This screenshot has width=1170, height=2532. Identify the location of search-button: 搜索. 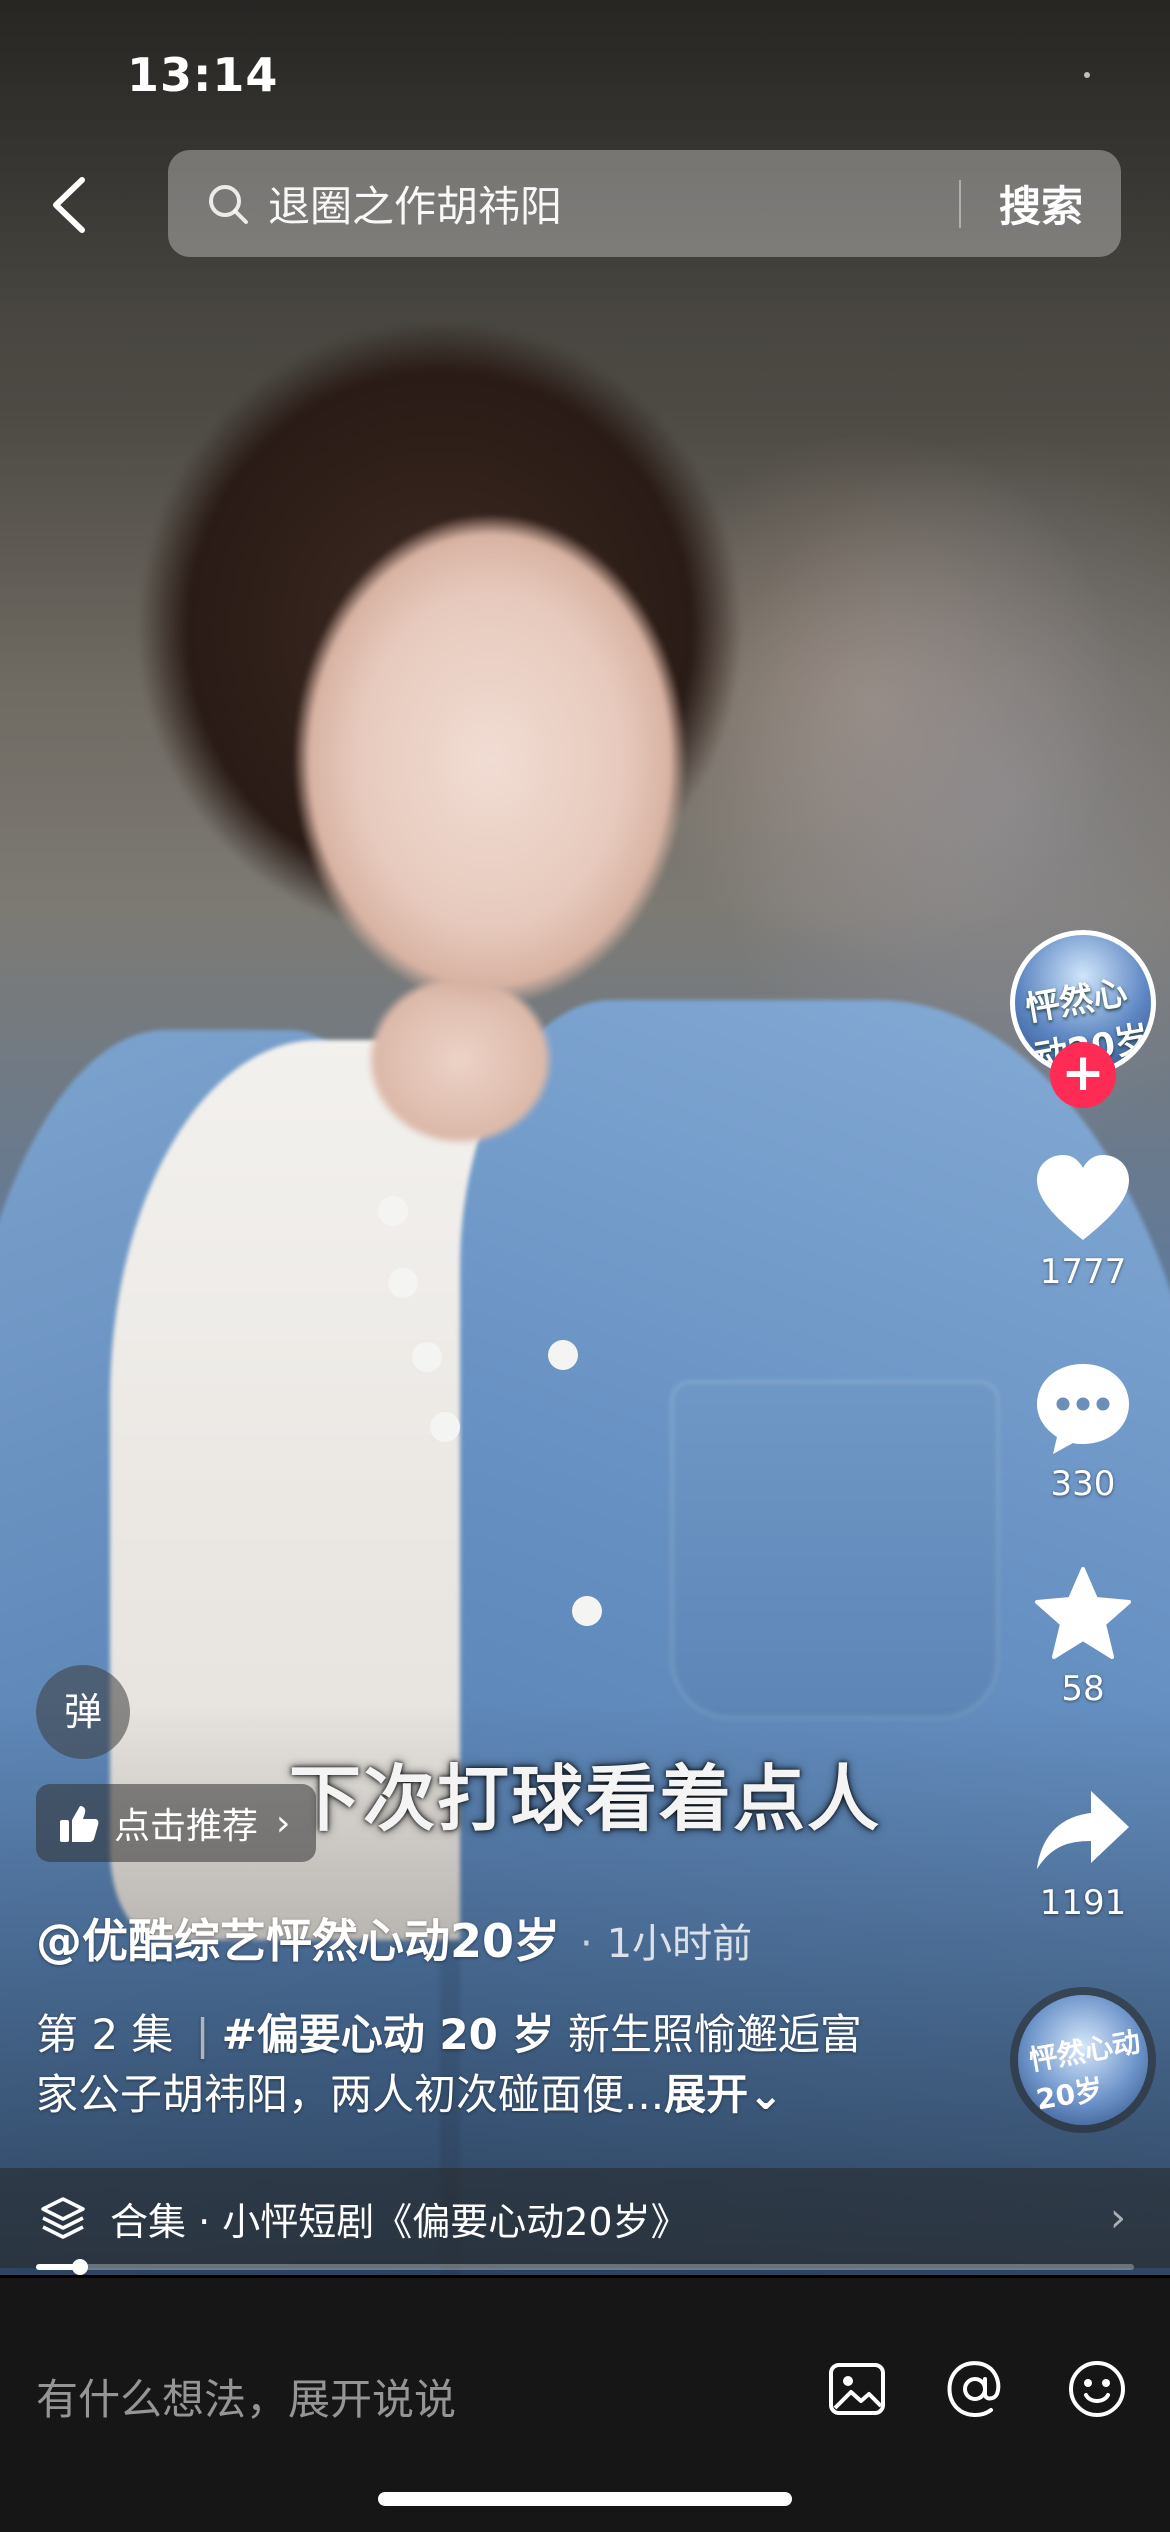
(1041, 203).